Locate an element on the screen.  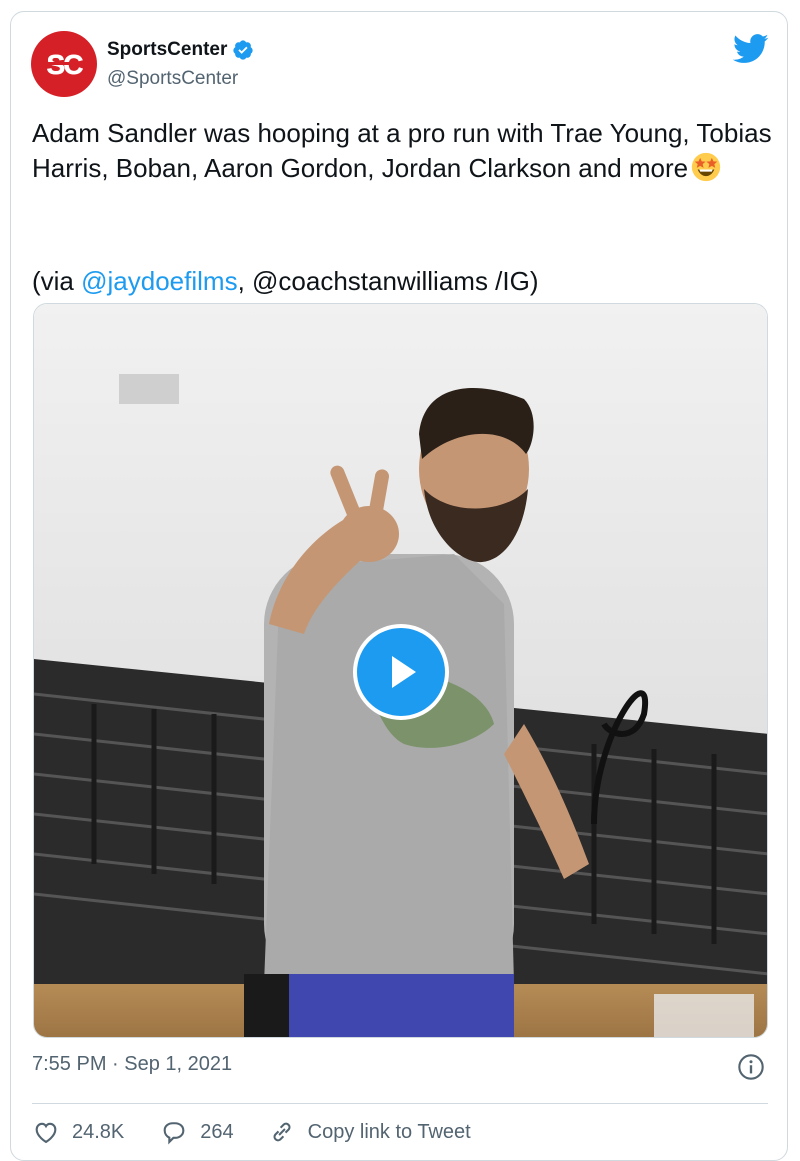
like-button: 24.8K is located at coordinates (78, 1132).